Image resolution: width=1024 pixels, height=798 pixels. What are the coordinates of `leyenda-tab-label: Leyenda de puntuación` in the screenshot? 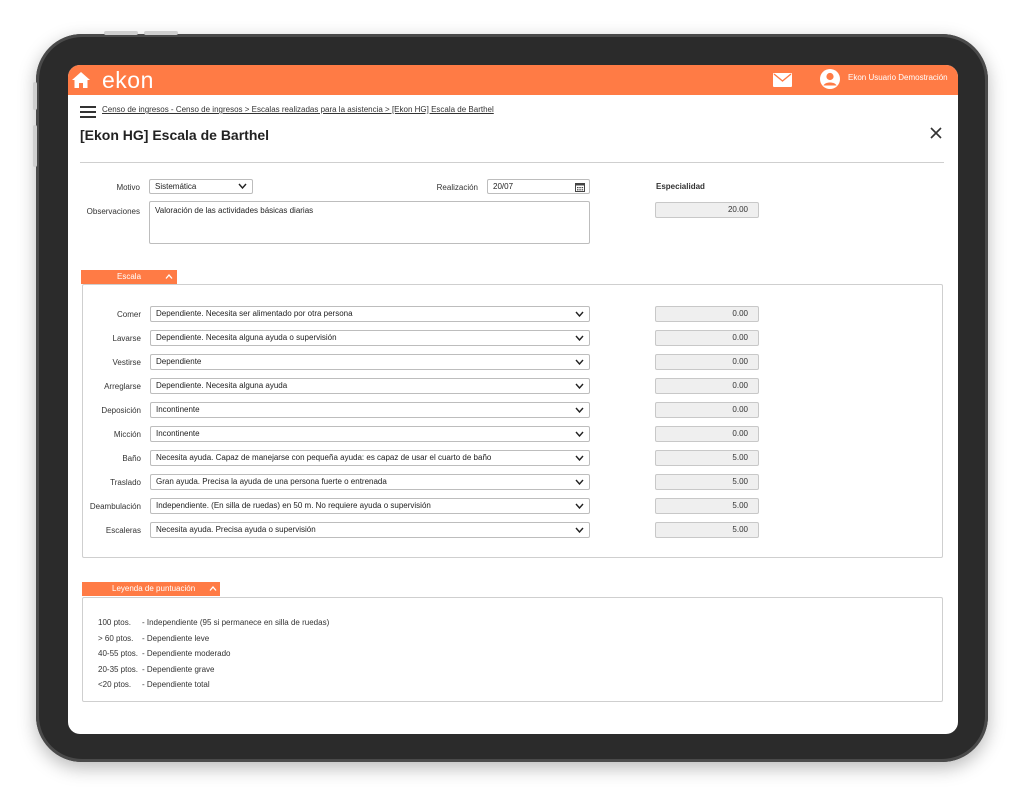 It's located at (154, 588).